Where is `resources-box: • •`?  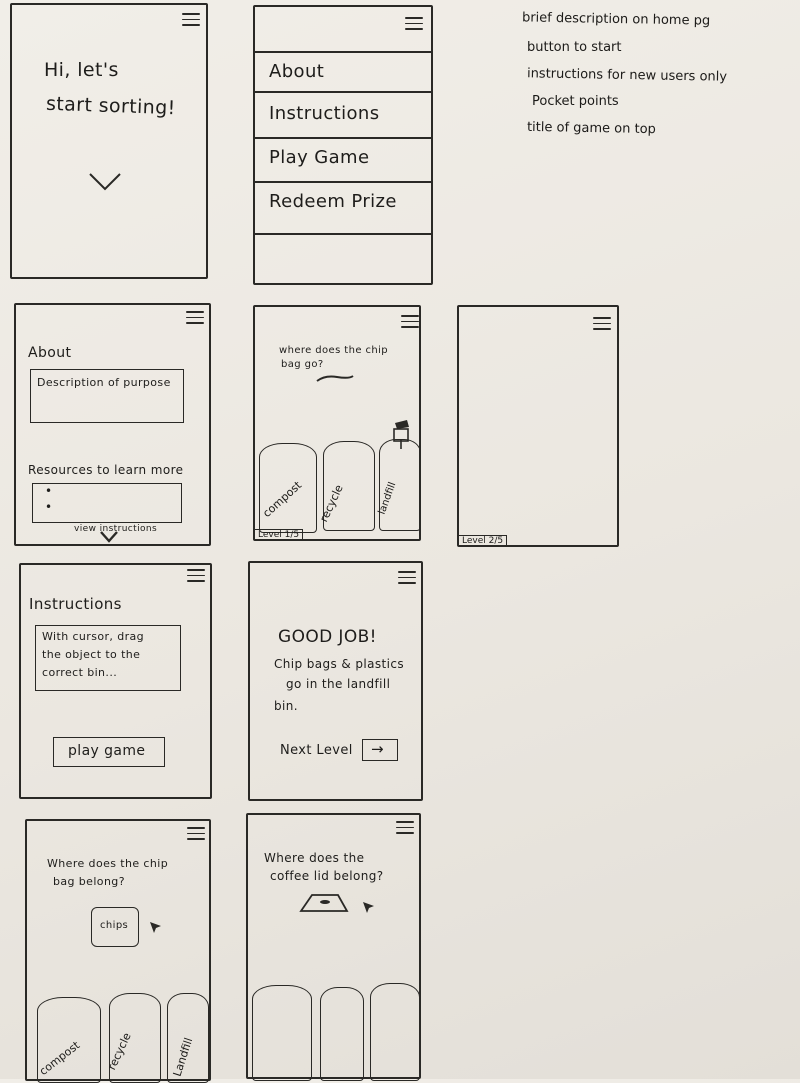 resources-box: • • is located at coordinates (107, 503).